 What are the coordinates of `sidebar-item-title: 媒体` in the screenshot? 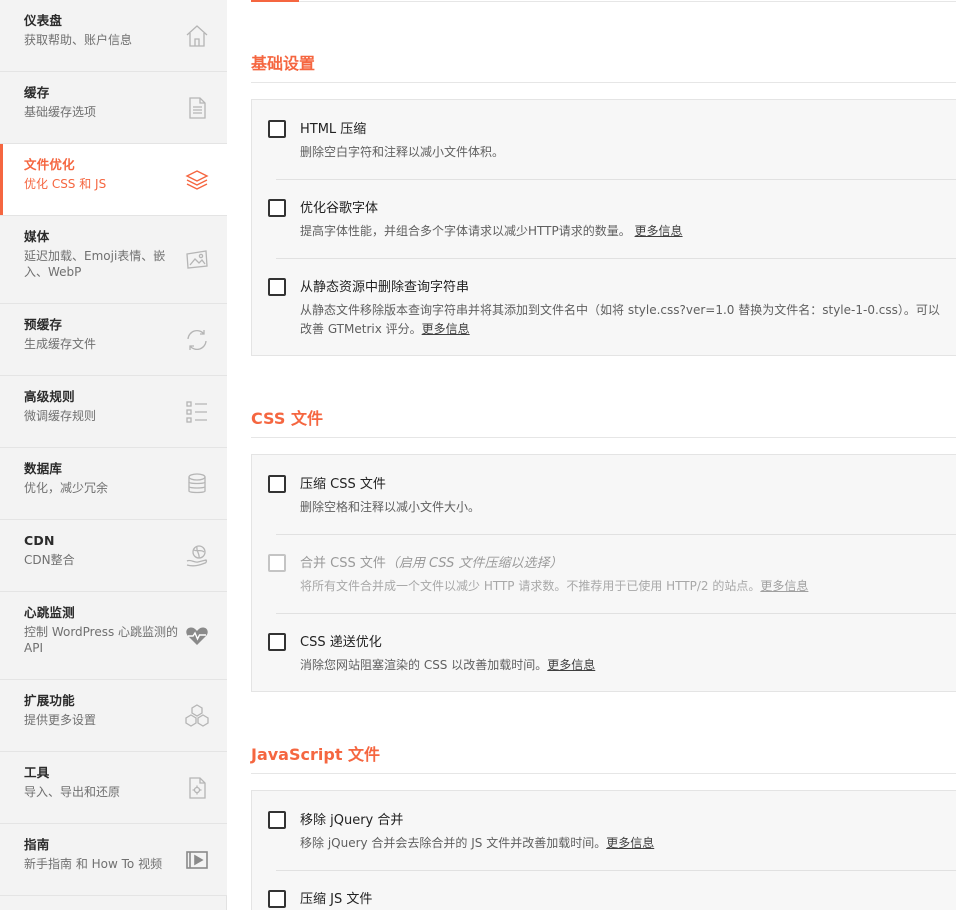 It's located at (37, 236).